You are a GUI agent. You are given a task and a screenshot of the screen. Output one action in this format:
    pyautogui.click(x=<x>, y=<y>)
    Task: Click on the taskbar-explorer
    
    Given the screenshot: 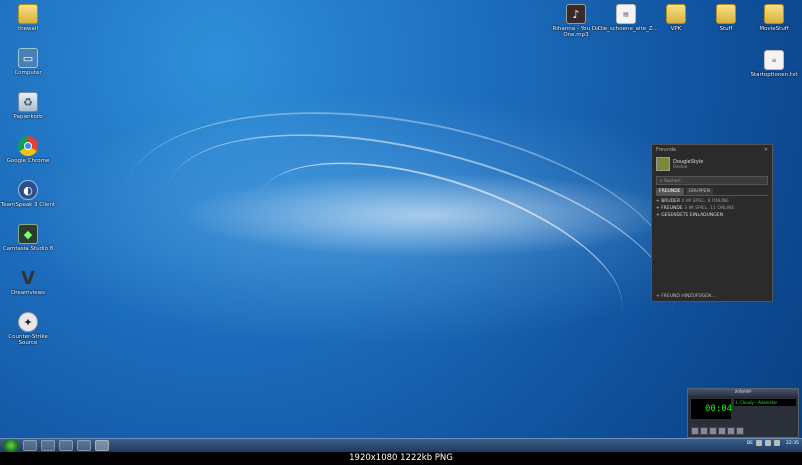 What is the action you would take?
    pyautogui.click(x=30, y=445)
    